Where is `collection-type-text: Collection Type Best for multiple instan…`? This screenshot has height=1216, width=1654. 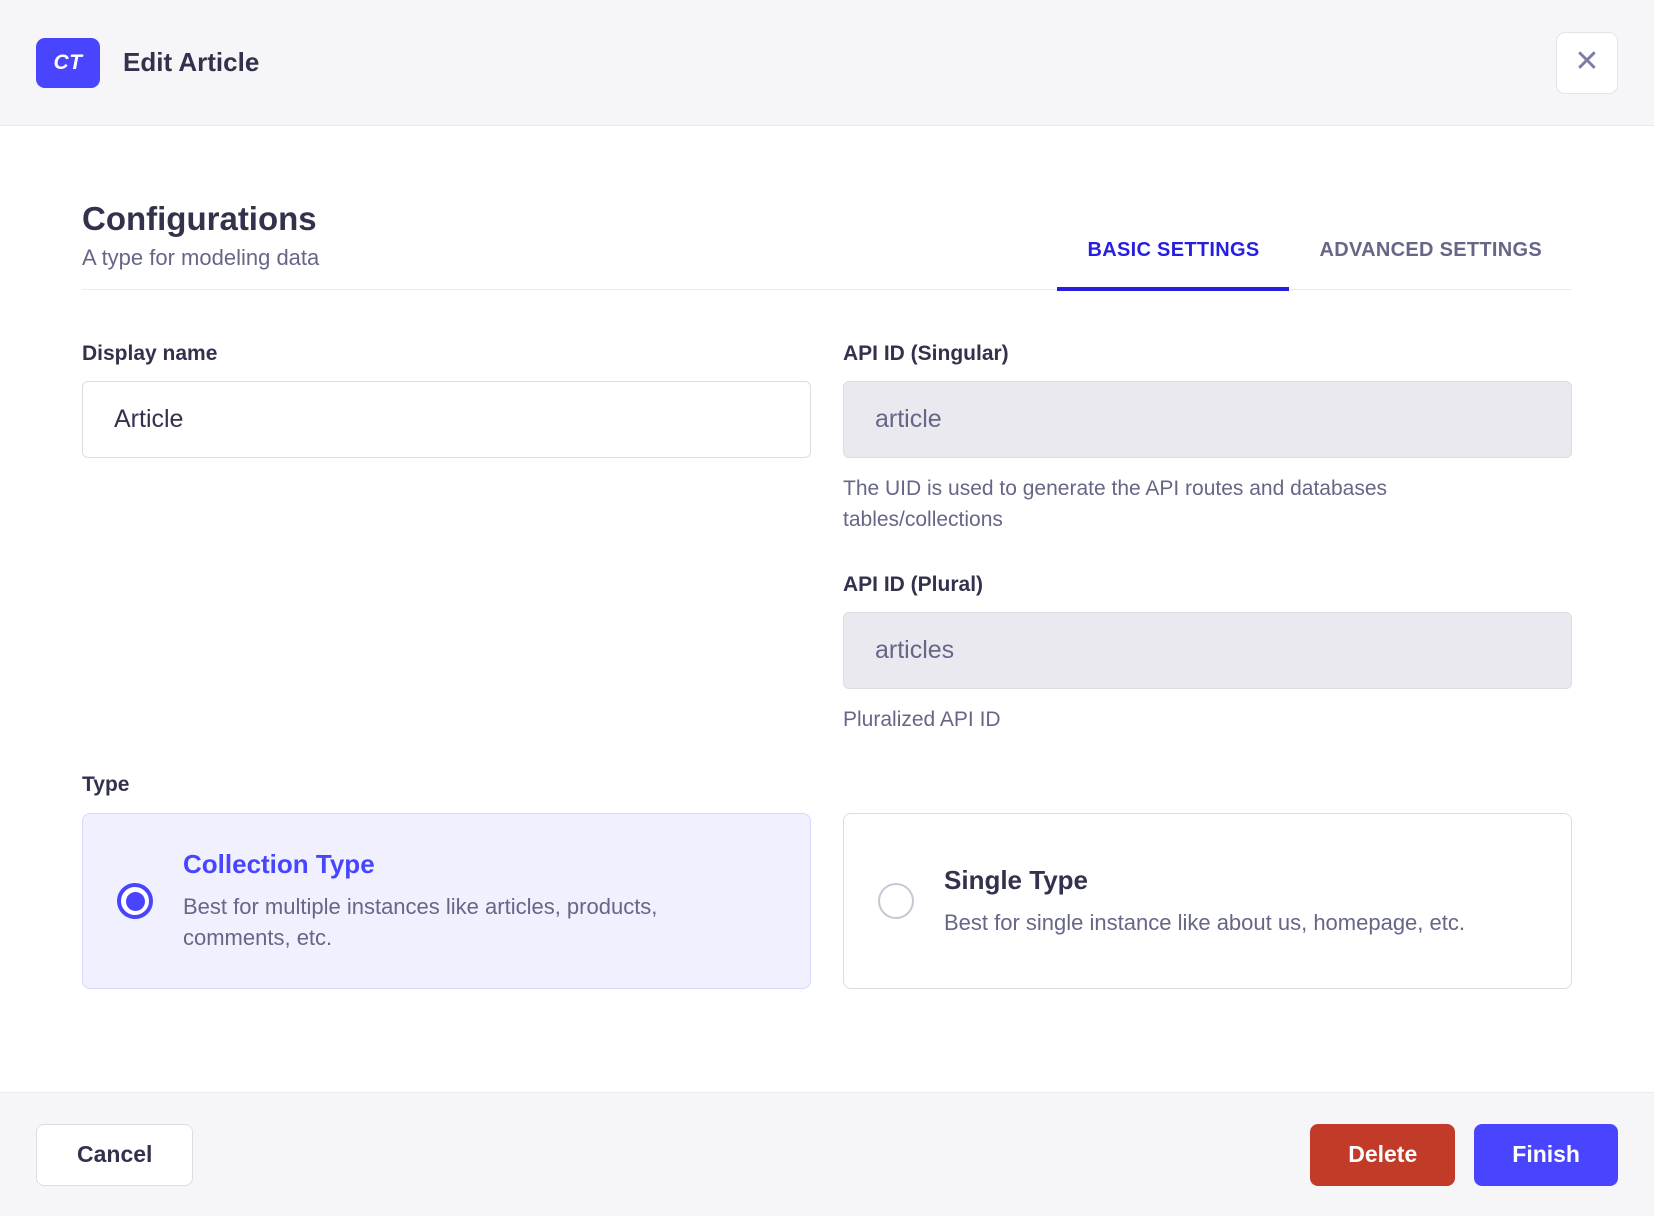
collection-type-text: Collection Type Best for multiple instan… is located at coordinates (463, 901).